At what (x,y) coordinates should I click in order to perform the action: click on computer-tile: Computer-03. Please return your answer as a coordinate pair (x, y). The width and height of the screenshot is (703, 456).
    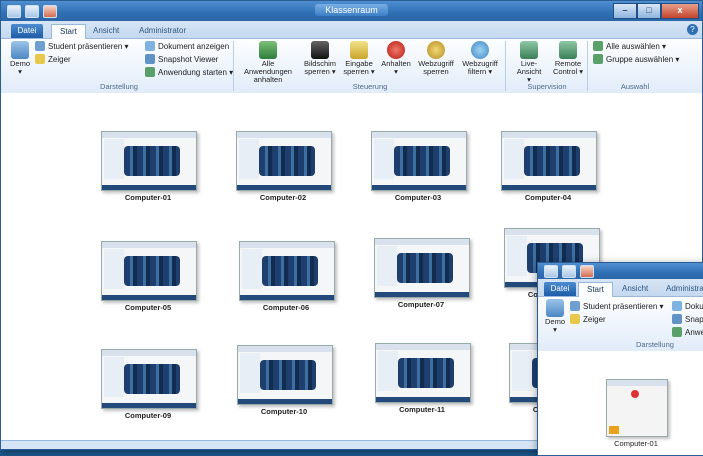
    Looking at the image, I should click on (419, 166).